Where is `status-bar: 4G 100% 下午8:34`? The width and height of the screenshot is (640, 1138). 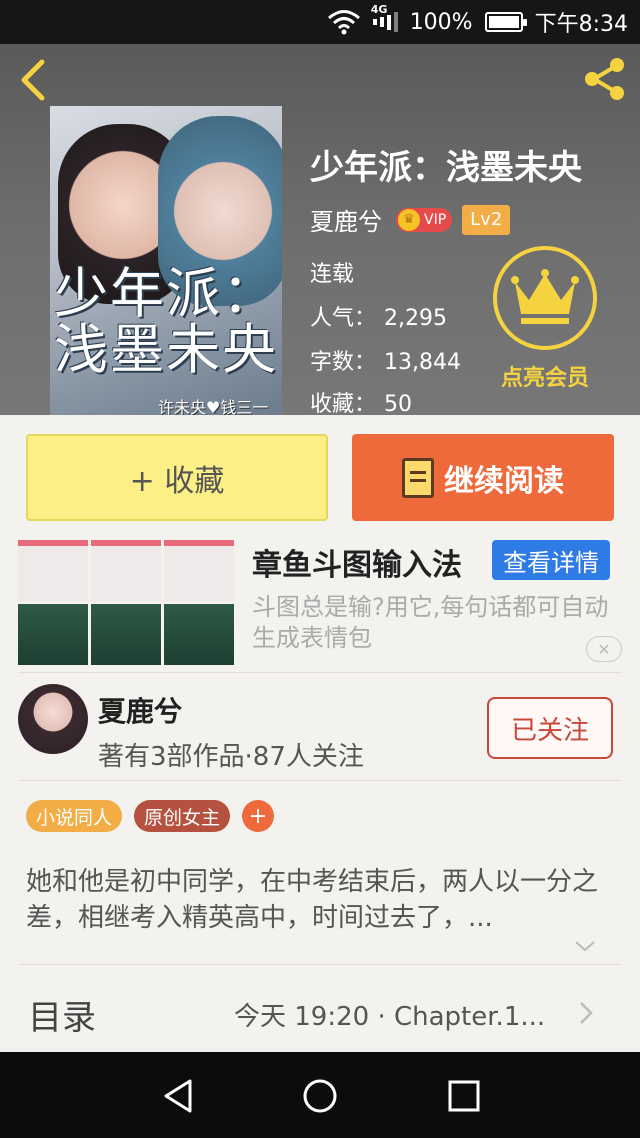 status-bar: 4G 100% 下午8:34 is located at coordinates (320, 22).